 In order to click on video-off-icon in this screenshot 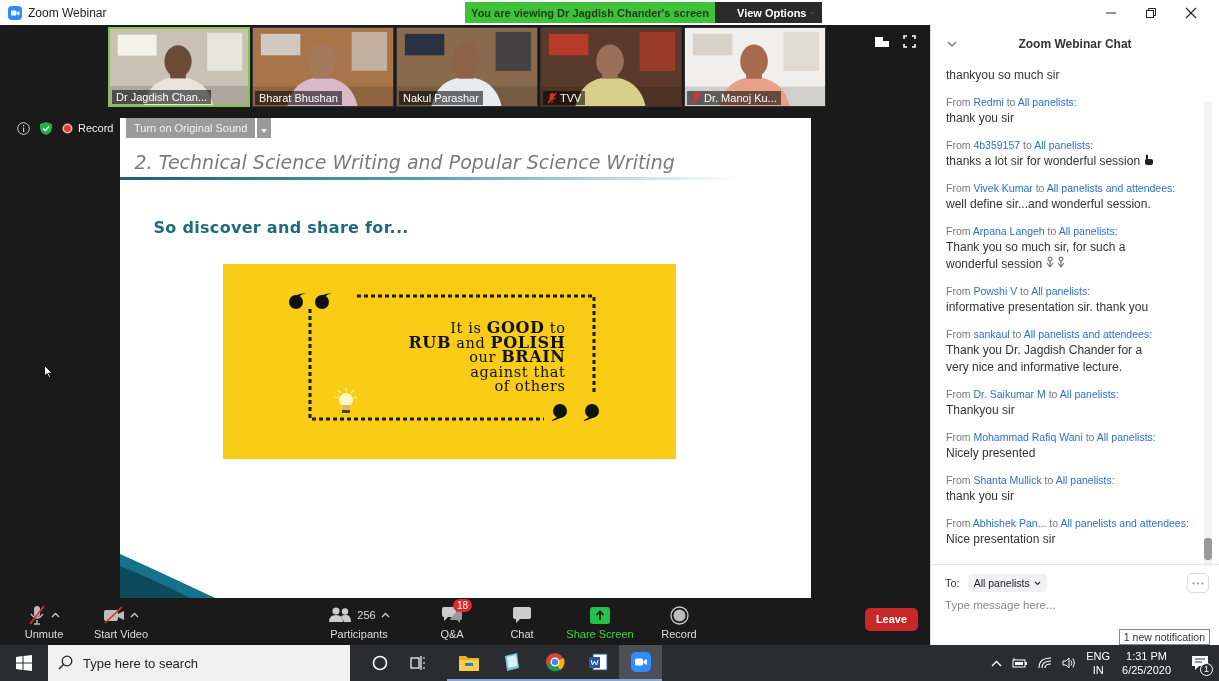, I will do `click(114, 615)`.